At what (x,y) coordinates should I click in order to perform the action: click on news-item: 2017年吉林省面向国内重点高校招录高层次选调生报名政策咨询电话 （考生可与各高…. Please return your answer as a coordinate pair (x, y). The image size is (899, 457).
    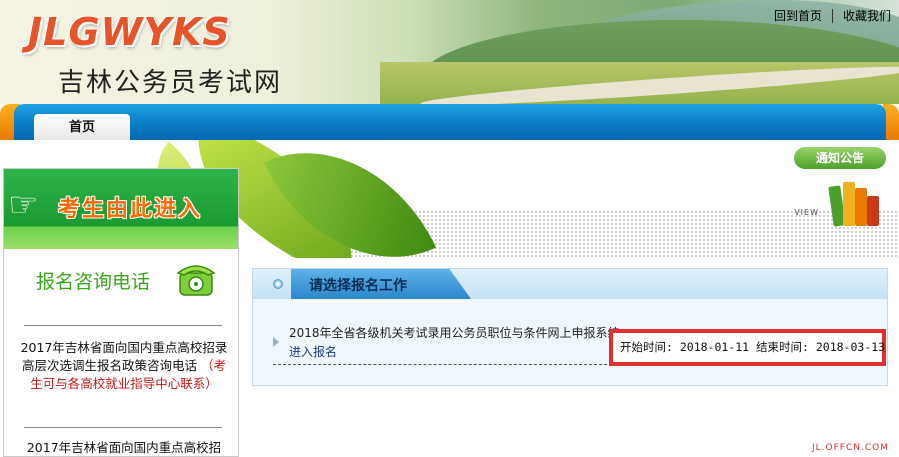
    Looking at the image, I should click on (124, 366).